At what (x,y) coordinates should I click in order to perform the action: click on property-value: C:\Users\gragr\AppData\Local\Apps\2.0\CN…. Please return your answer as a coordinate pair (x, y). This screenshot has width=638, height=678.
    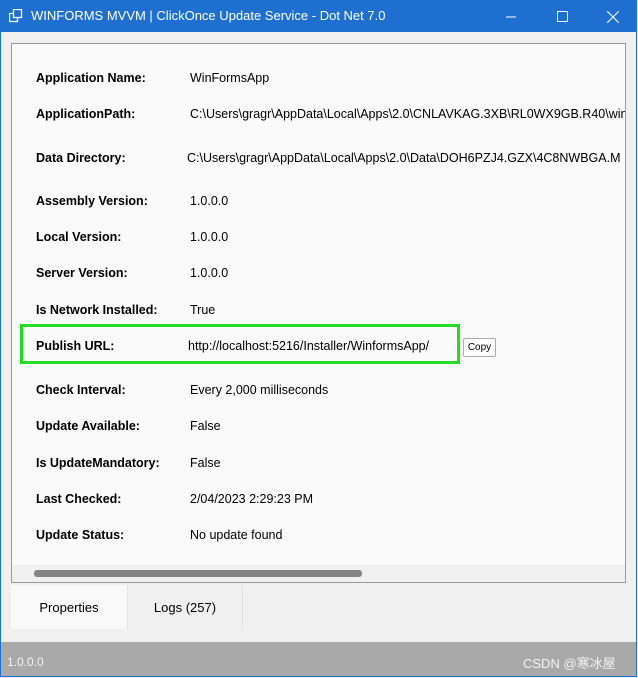
    Looking at the image, I should click on (408, 114).